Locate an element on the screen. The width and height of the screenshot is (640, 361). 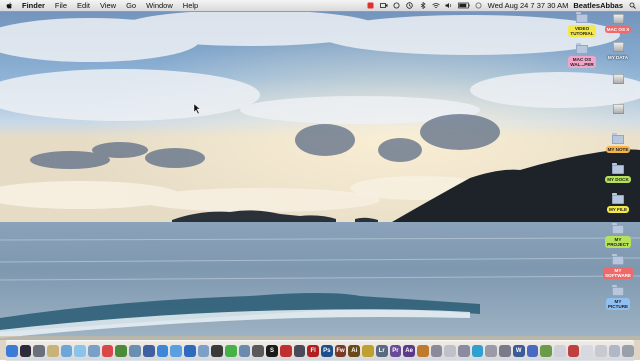
apple-menu-icon is located at coordinates (11, 6).